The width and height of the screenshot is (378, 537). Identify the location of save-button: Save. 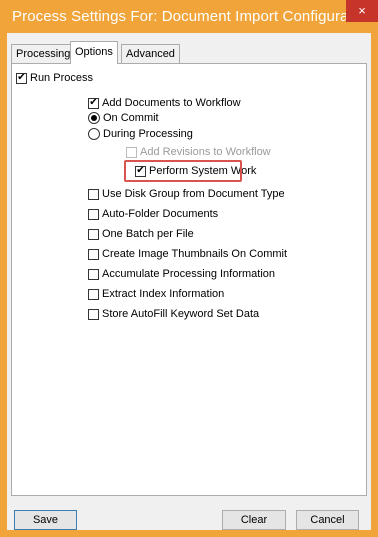
(45, 520).